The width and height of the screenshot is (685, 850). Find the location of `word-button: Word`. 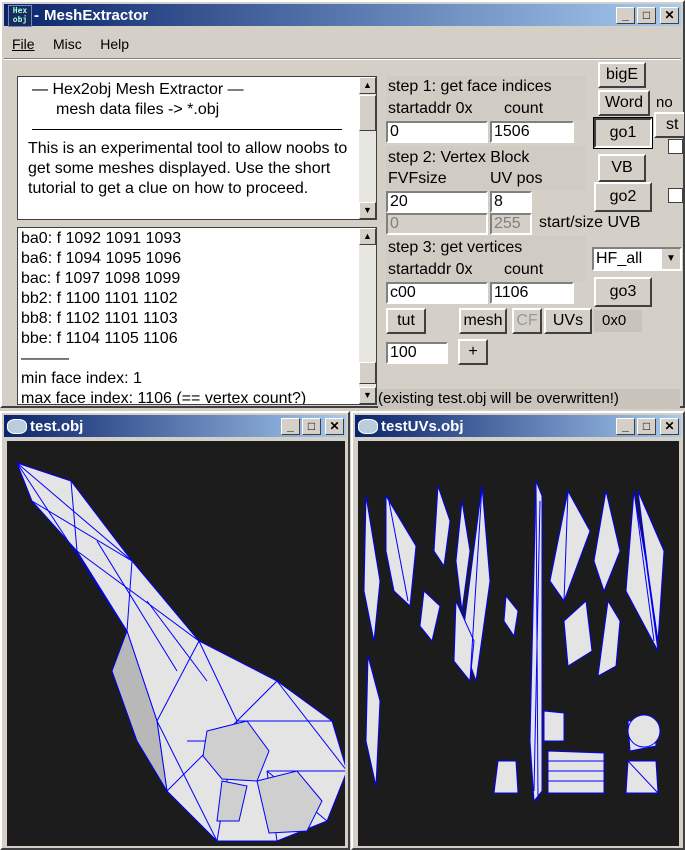

word-button: Word is located at coordinates (624, 103).